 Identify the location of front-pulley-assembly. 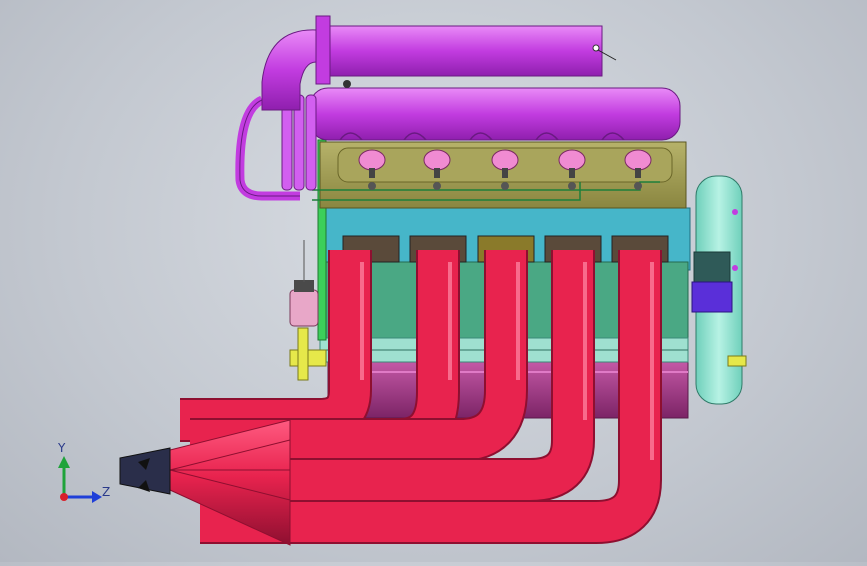
(719, 290).